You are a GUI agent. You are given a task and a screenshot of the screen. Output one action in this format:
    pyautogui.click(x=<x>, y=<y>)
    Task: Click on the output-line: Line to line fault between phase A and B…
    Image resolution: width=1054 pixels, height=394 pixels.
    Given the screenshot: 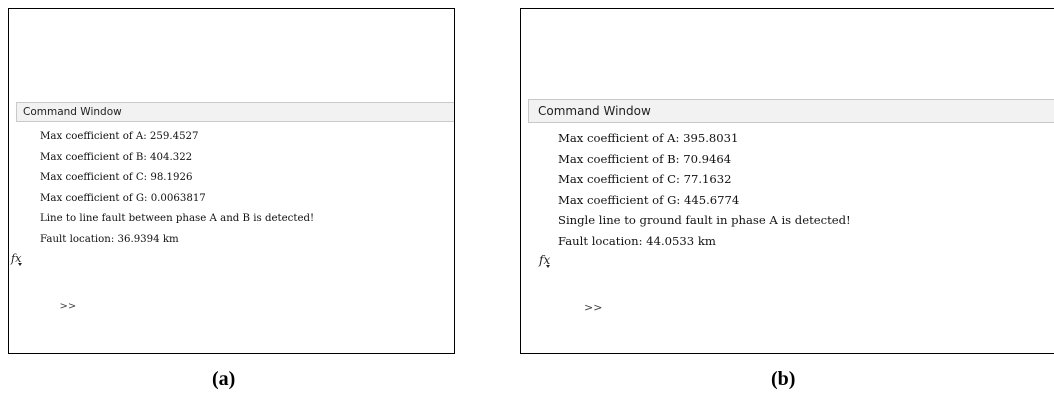 What is the action you would take?
    pyautogui.click(x=177, y=219)
    